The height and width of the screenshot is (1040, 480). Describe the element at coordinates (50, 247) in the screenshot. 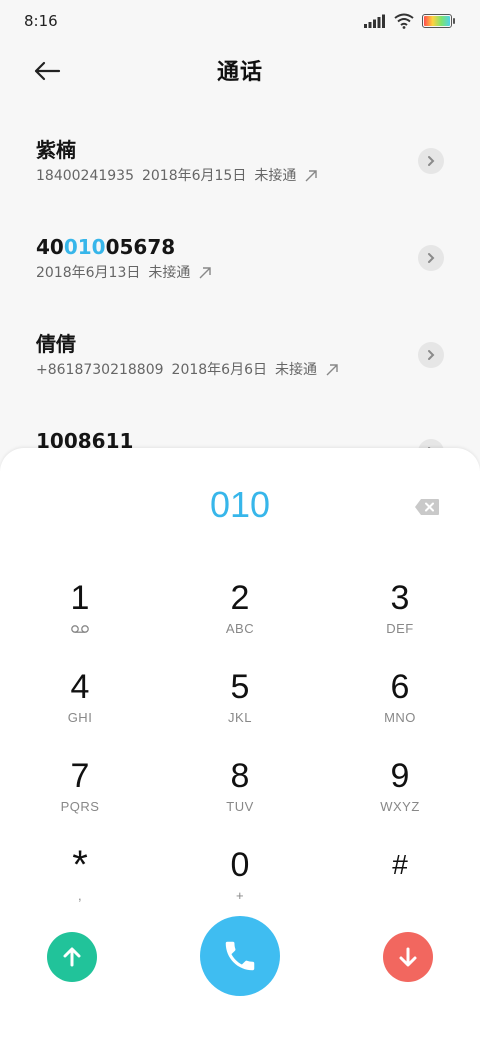

I see `call-name-part: 40` at that location.